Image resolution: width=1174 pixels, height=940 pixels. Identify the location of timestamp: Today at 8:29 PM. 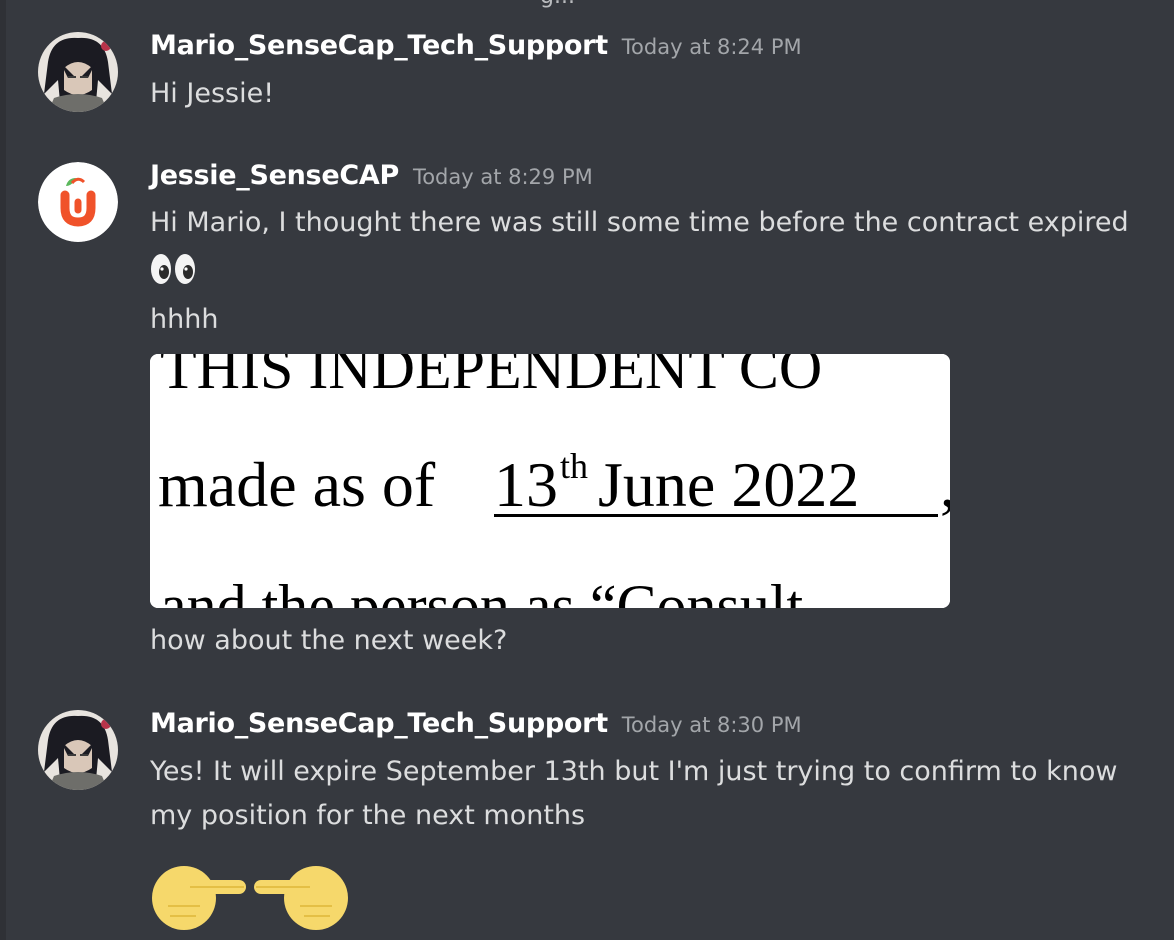
(503, 177).